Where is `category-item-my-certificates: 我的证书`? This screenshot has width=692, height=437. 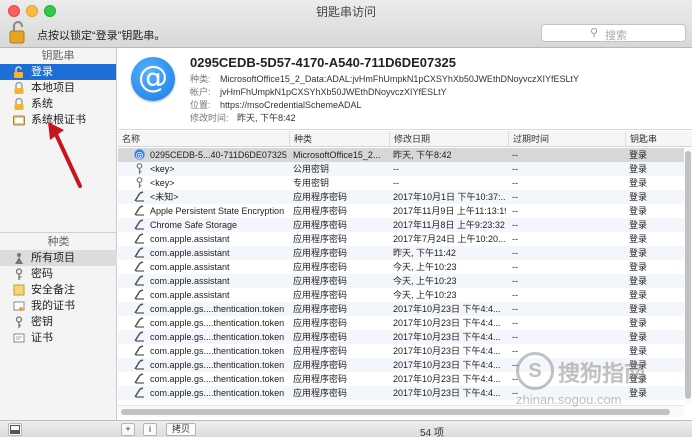
category-item-my-certificates: 我的证书 is located at coordinates (58, 306).